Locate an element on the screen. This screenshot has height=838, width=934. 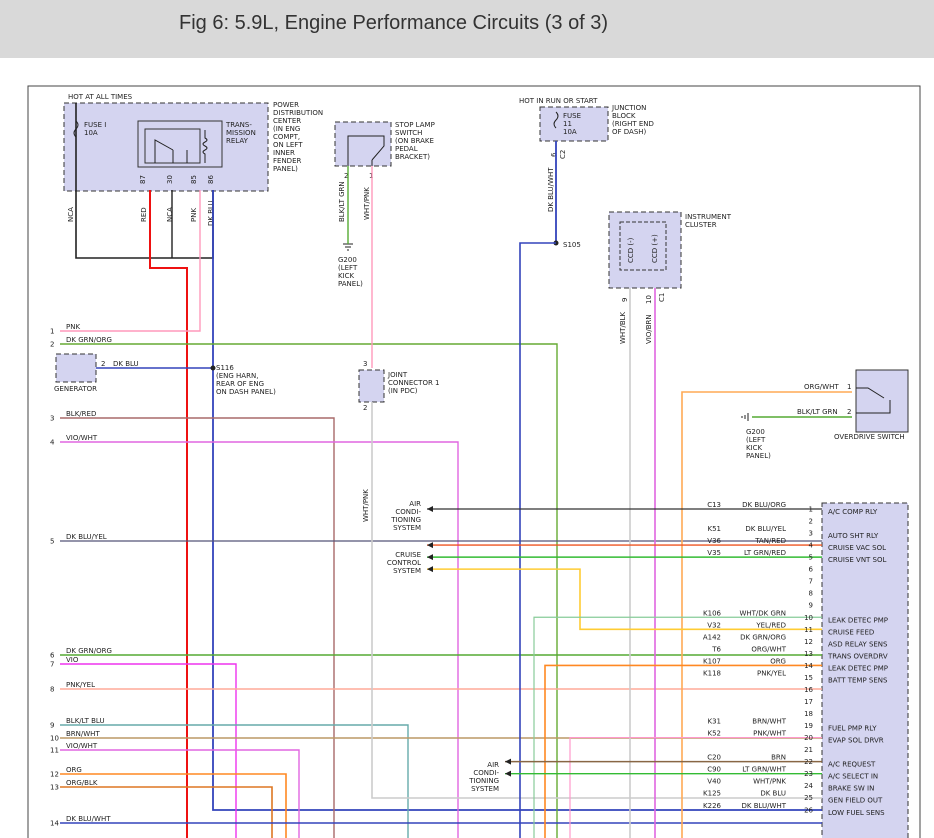
cruise-control-label: CRUISE CONTROL SYSTEM is located at coordinates (404, 563).